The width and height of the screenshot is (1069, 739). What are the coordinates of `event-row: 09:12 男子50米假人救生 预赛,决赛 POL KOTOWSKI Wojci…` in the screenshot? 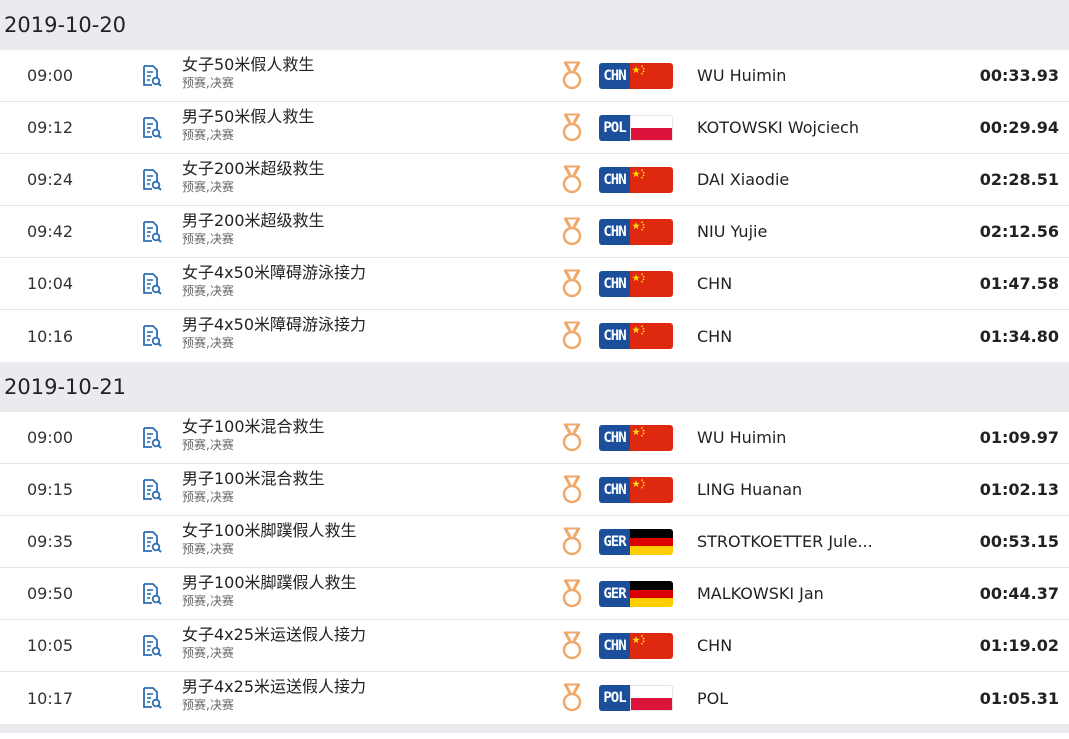 It's located at (534, 128).